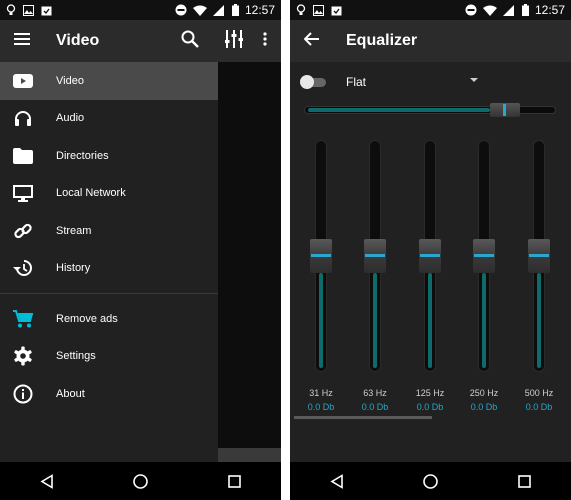 This screenshot has width=571, height=500. What do you see at coordinates (321, 393) in the screenshot?
I see `band-frequency: 31 Hz` at bounding box center [321, 393].